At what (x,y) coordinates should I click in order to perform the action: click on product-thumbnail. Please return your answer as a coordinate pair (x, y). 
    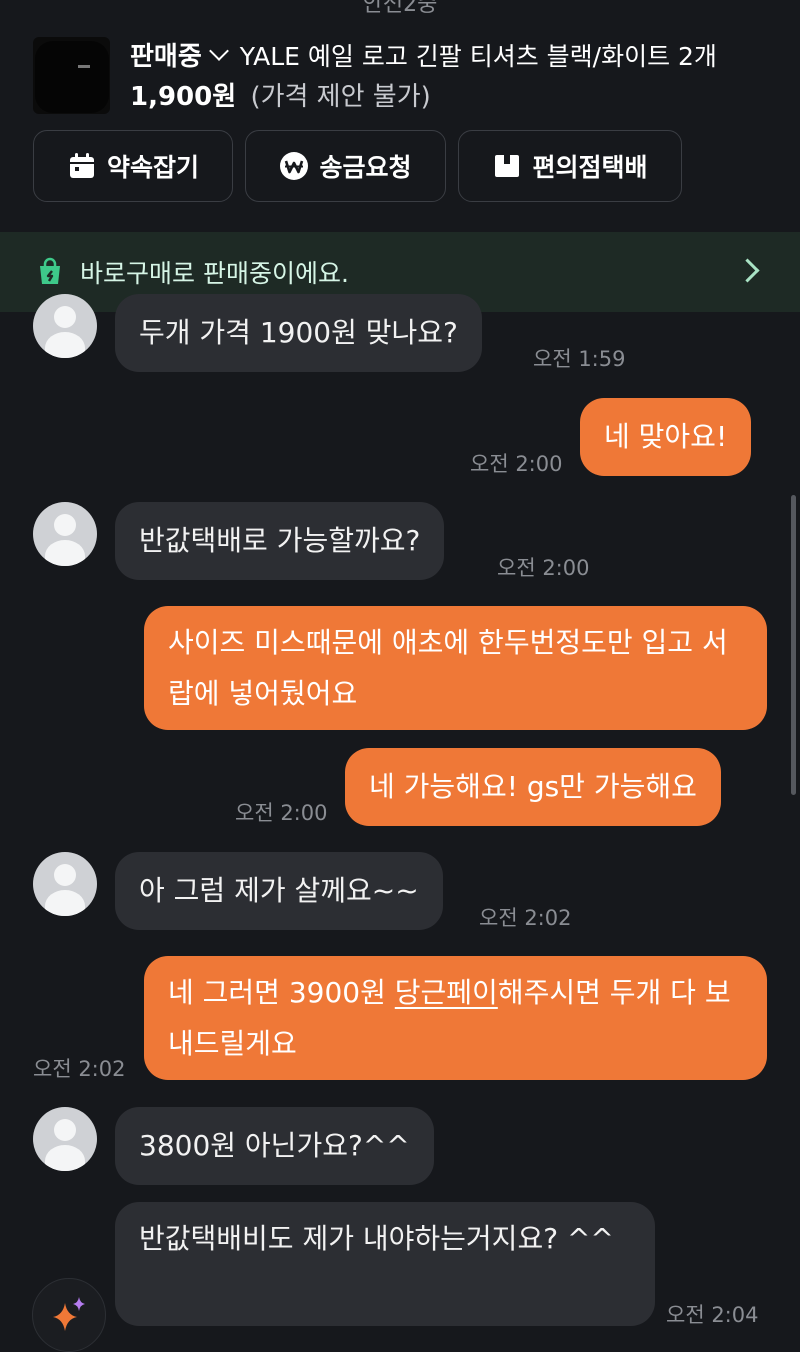
    Looking at the image, I should click on (71, 75).